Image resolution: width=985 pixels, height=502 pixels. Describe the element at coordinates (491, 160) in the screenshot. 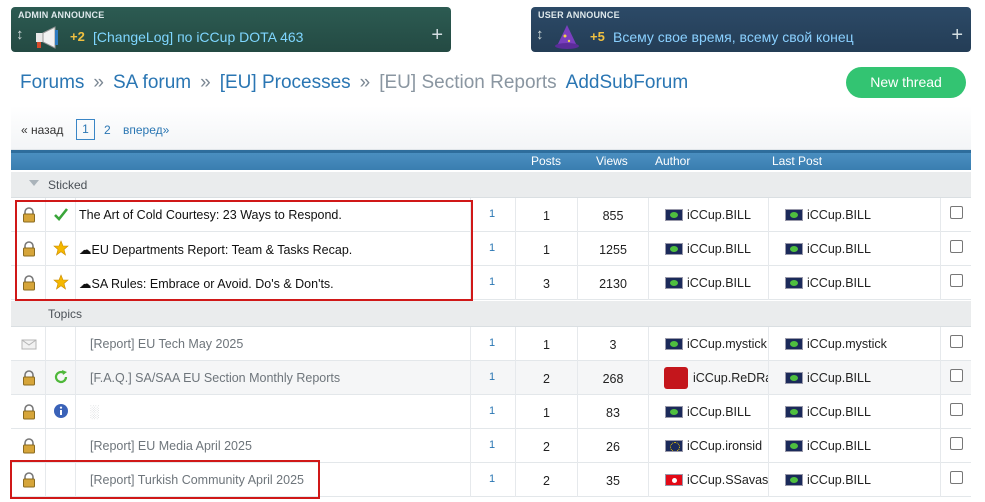

I see `table-header: Posts Views Author Last Post` at that location.